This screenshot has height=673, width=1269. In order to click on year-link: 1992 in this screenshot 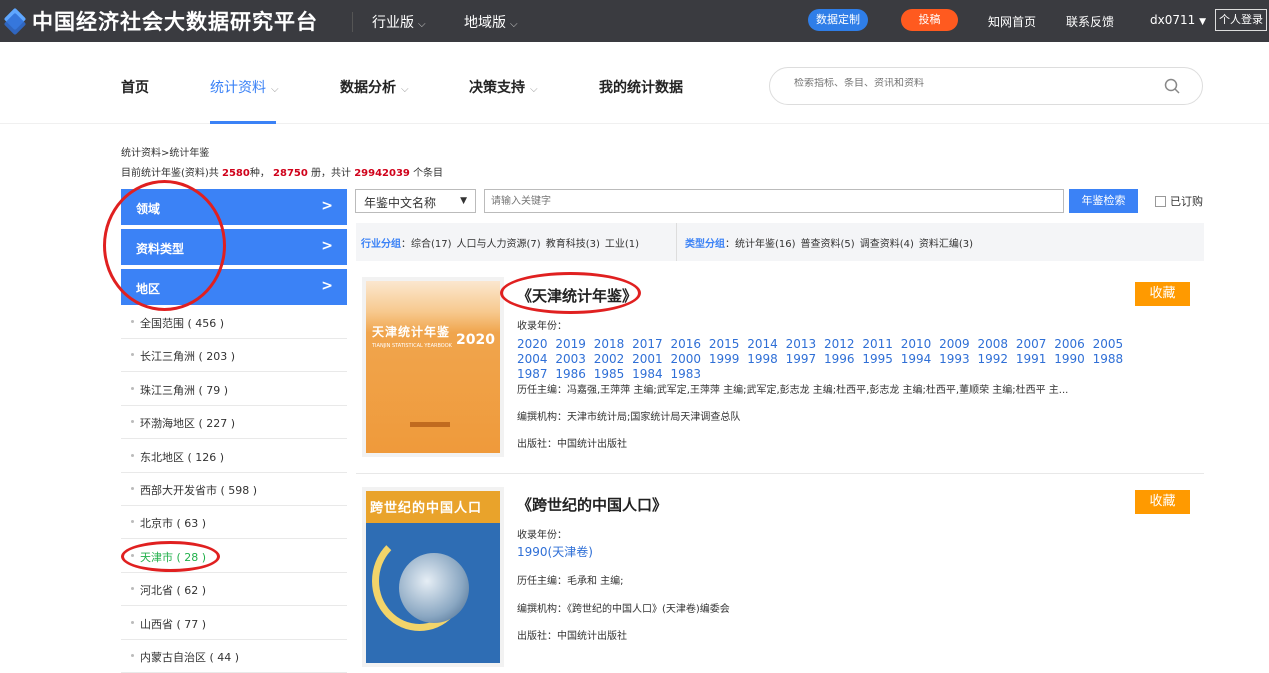, I will do `click(993, 359)`.